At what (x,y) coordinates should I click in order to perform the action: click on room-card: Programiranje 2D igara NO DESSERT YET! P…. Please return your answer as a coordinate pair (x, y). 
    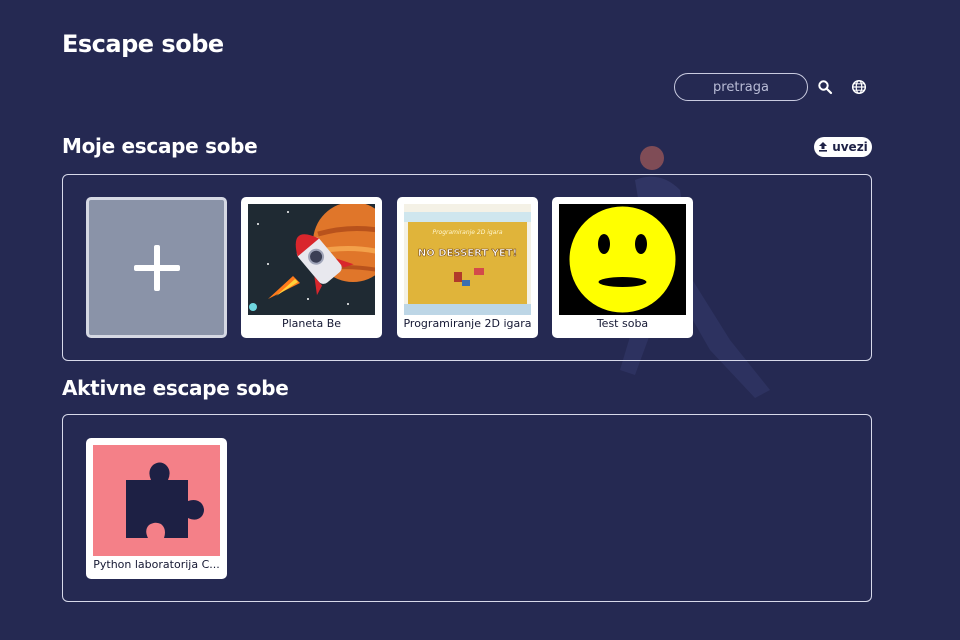
    Looking at the image, I should click on (467, 267).